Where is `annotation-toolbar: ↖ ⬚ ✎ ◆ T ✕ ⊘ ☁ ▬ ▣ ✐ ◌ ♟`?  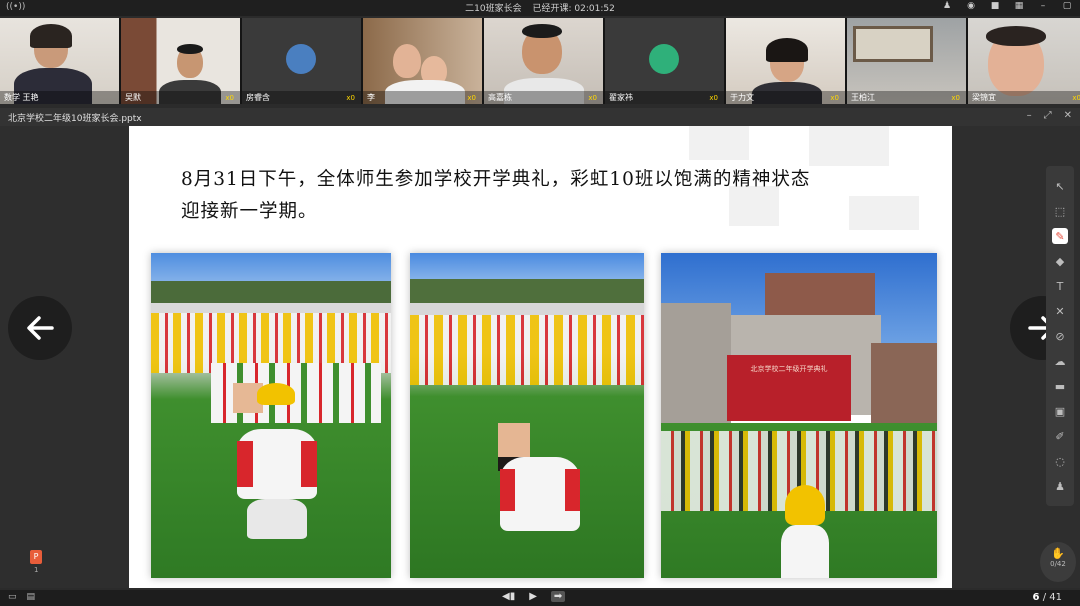
annotation-toolbar: ↖ ⬚ ✎ ◆ T ✕ ⊘ ☁ ▬ ▣ ✐ ◌ ♟ is located at coordinates (1060, 336).